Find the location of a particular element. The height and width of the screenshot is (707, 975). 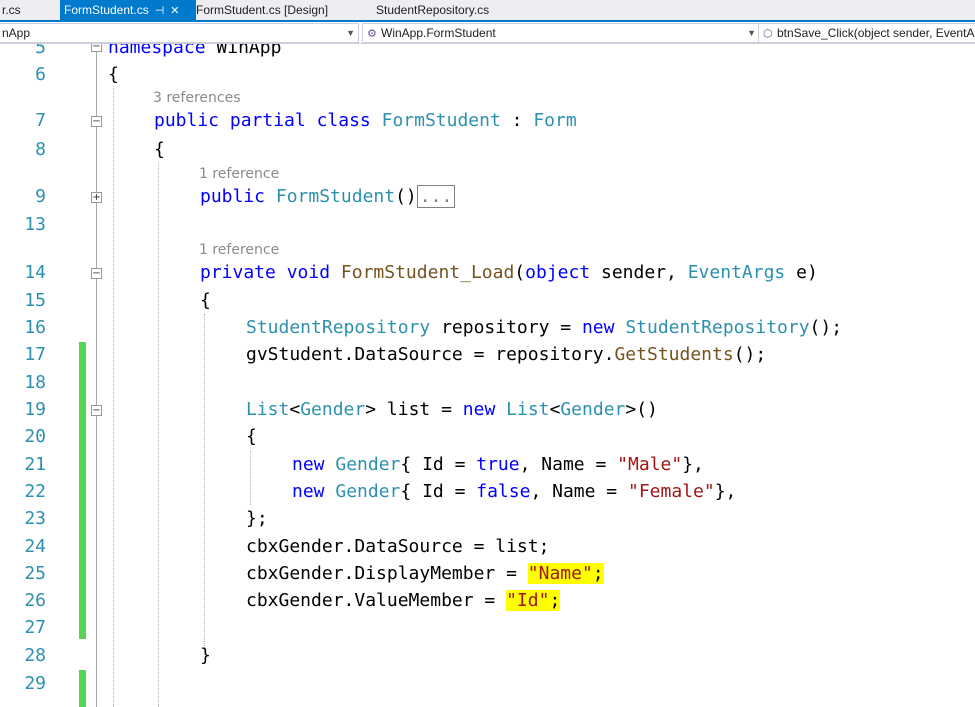

class-dropdown: ⚙ WinApp.FormStudent ▼ is located at coordinates (561, 33).